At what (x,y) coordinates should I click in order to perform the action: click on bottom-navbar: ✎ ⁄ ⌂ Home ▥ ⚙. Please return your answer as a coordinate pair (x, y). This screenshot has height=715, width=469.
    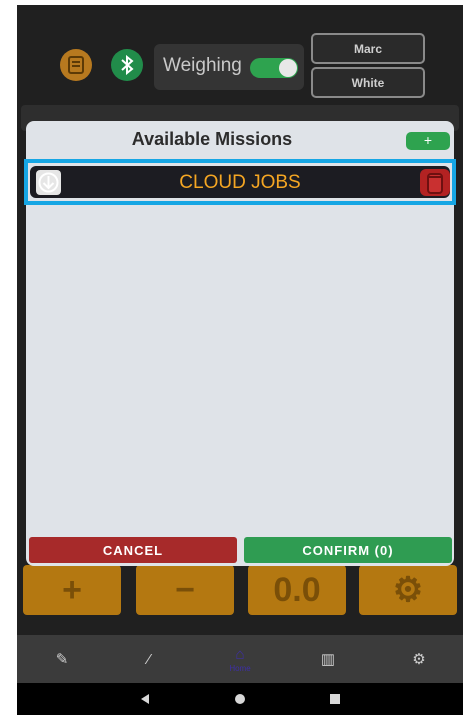
    Looking at the image, I should click on (240, 659).